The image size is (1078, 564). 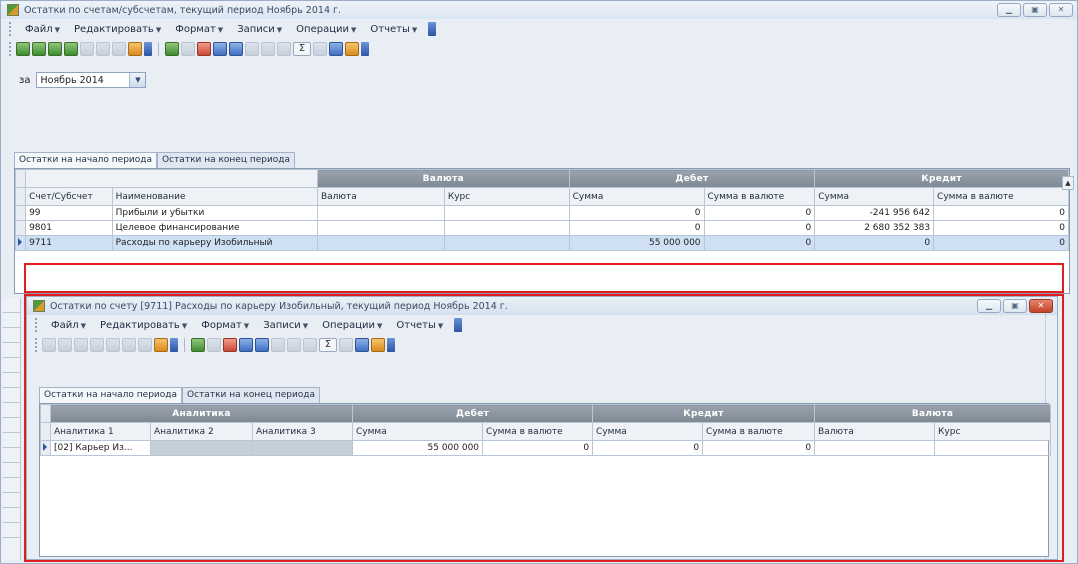 What do you see at coordinates (393, 29) in the screenshot?
I see `menu-reports: Отчеты ▼` at bounding box center [393, 29].